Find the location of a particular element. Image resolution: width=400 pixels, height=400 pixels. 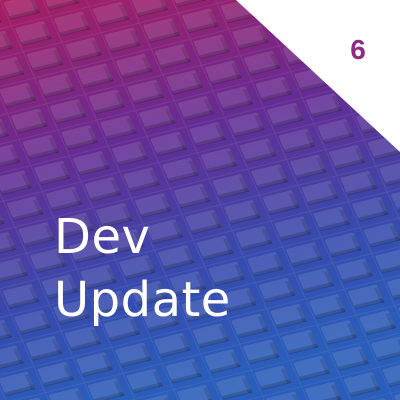

title-line-2: Update is located at coordinates (142, 300).